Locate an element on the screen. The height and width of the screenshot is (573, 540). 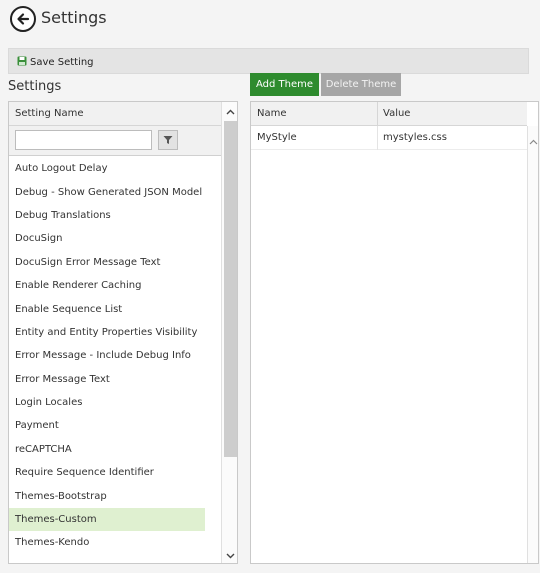
cell-divider is located at coordinates (377, 138).